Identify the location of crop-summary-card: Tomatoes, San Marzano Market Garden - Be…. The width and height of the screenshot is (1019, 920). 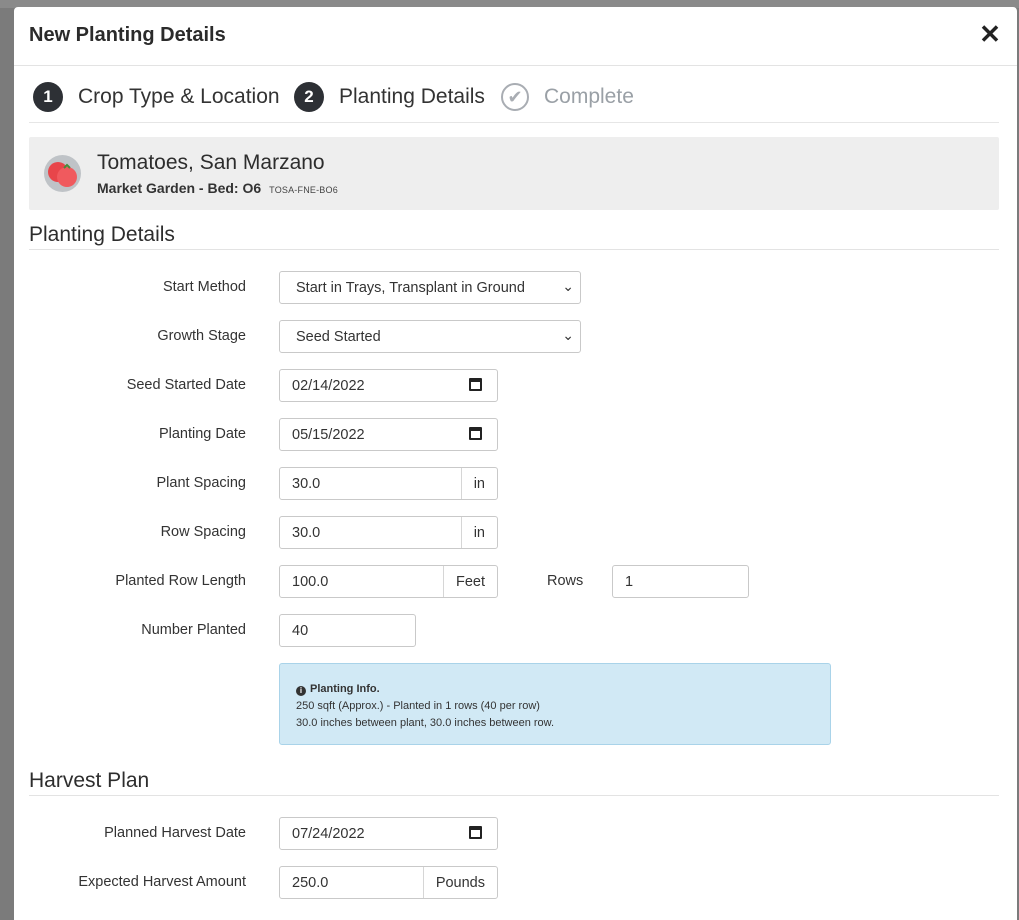
(514, 173).